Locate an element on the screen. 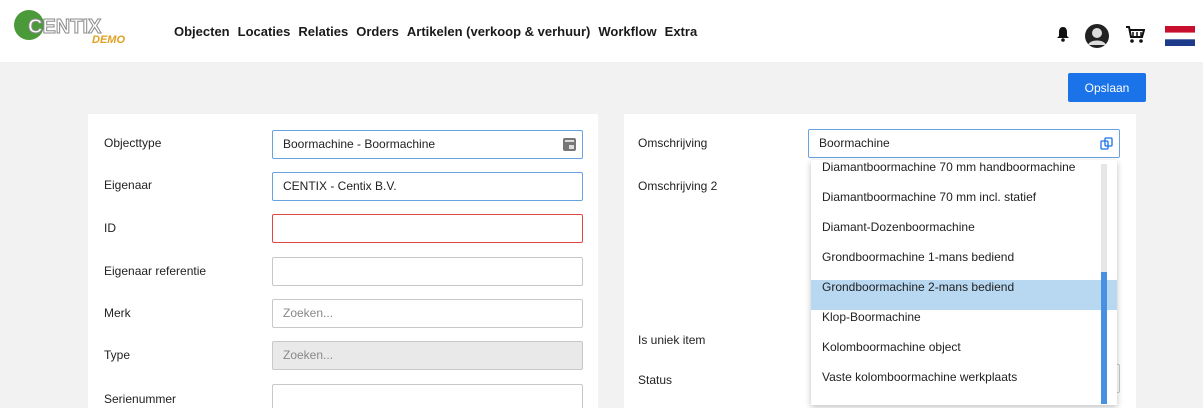 The image size is (1203, 408). id-label: ID is located at coordinates (110, 228).